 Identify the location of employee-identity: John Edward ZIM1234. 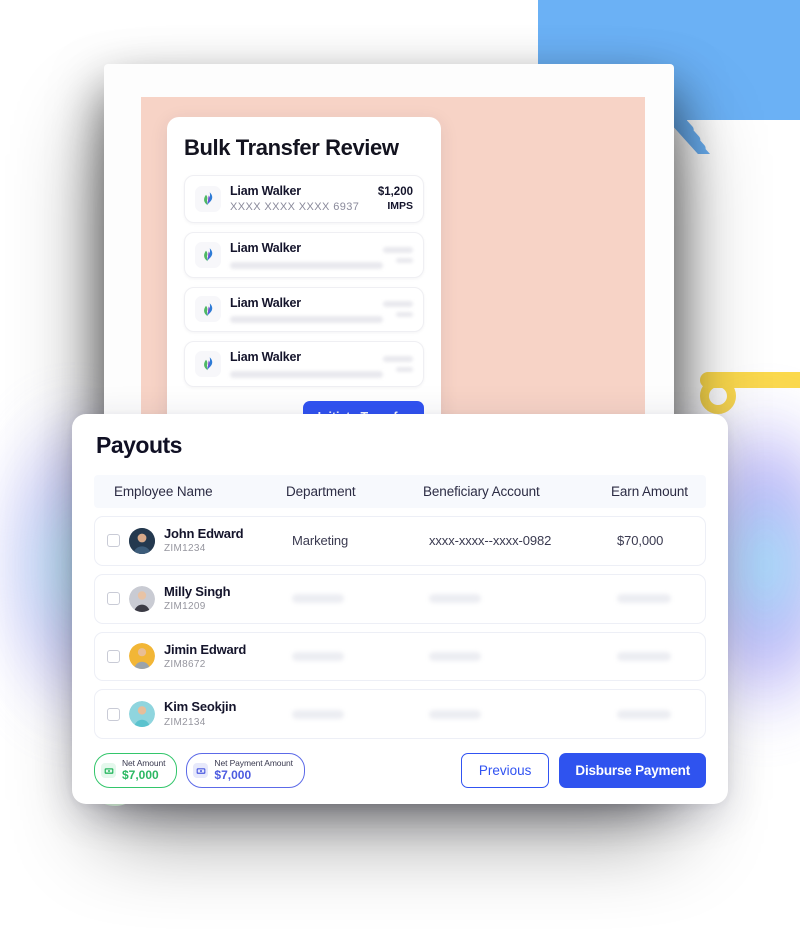
(228, 541).